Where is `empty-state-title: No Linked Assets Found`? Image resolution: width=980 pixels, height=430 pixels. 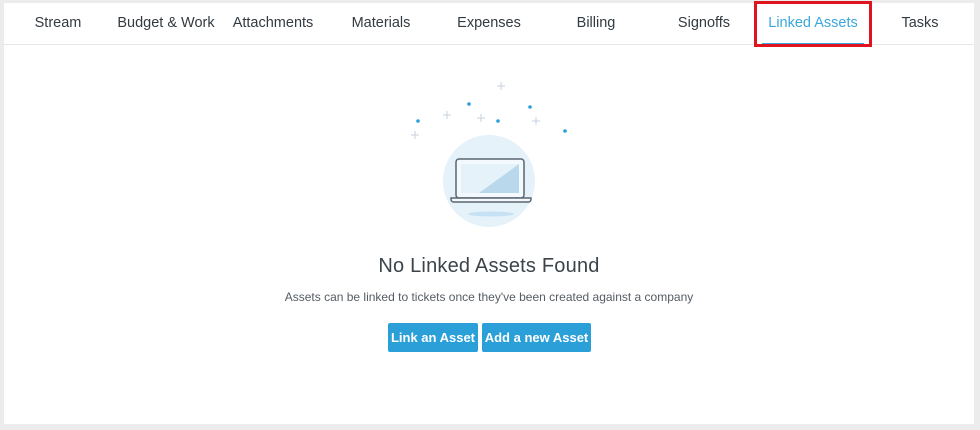 empty-state-title: No Linked Assets Found is located at coordinates (489, 266).